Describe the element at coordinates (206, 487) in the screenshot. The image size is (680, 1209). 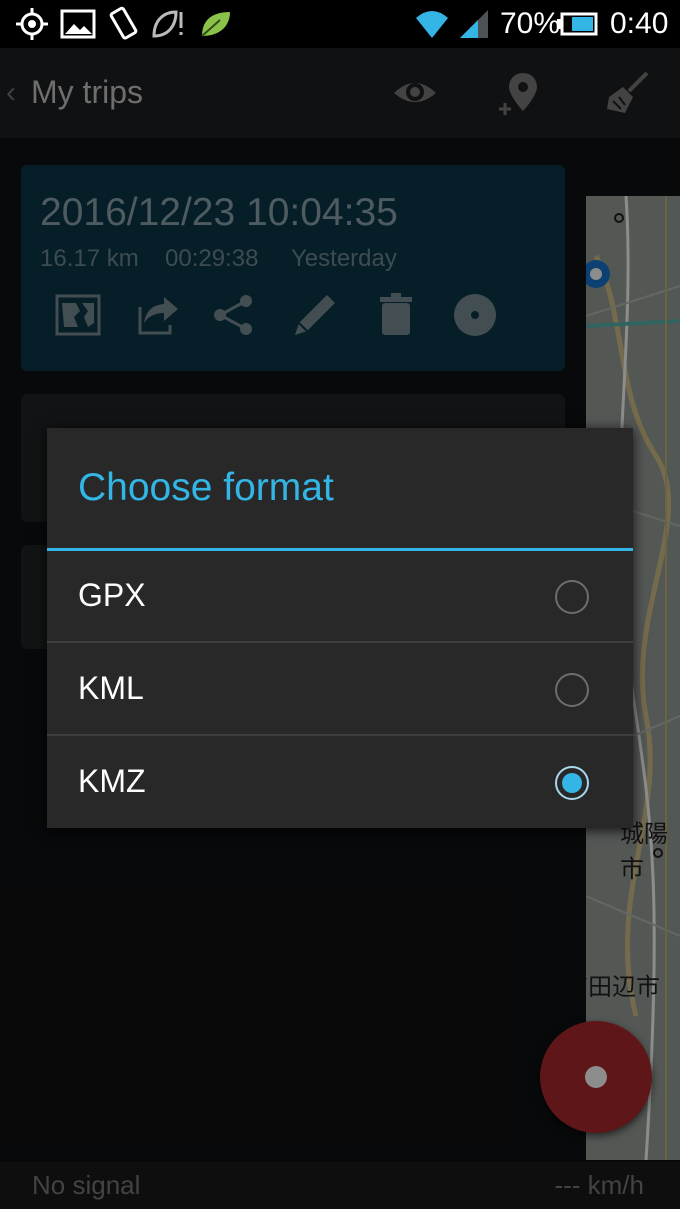
I see `dialog-title: Choose format` at that location.